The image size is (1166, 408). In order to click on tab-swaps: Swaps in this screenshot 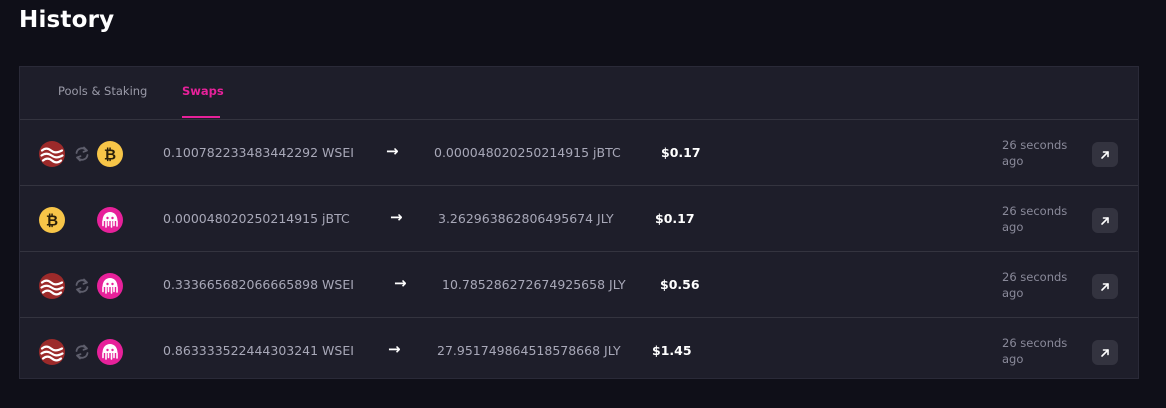, I will do `click(203, 91)`.